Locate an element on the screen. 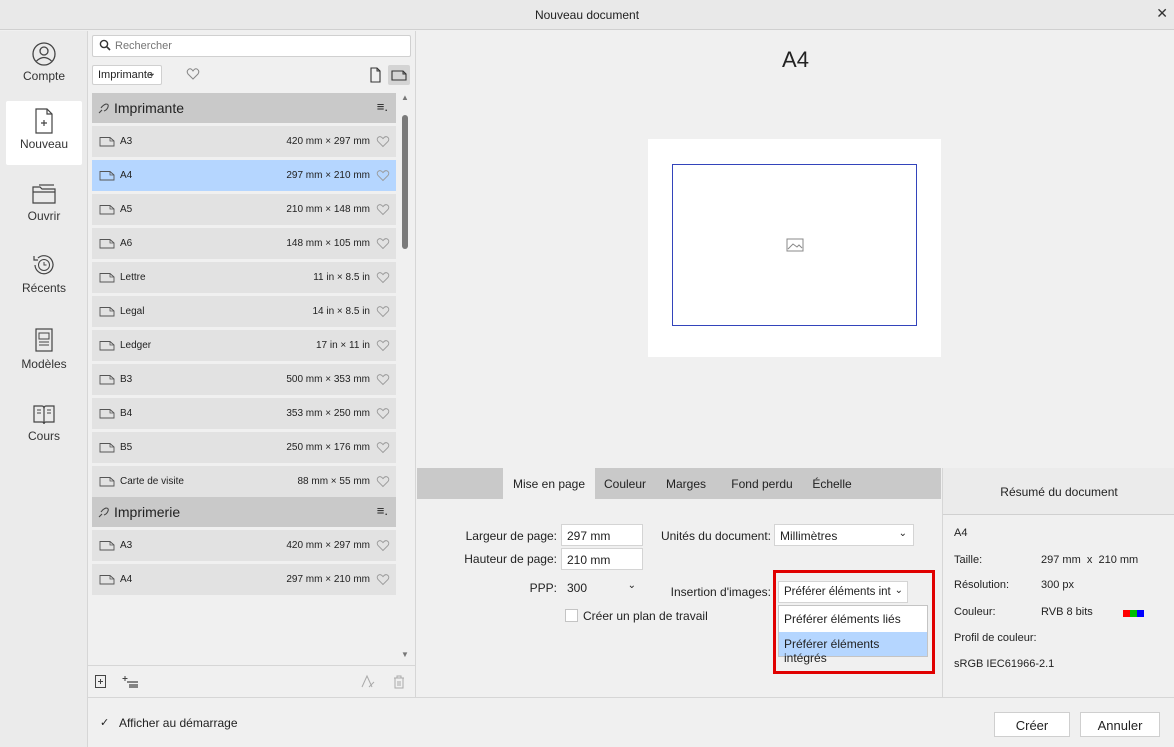  landscape-button is located at coordinates (399, 75).